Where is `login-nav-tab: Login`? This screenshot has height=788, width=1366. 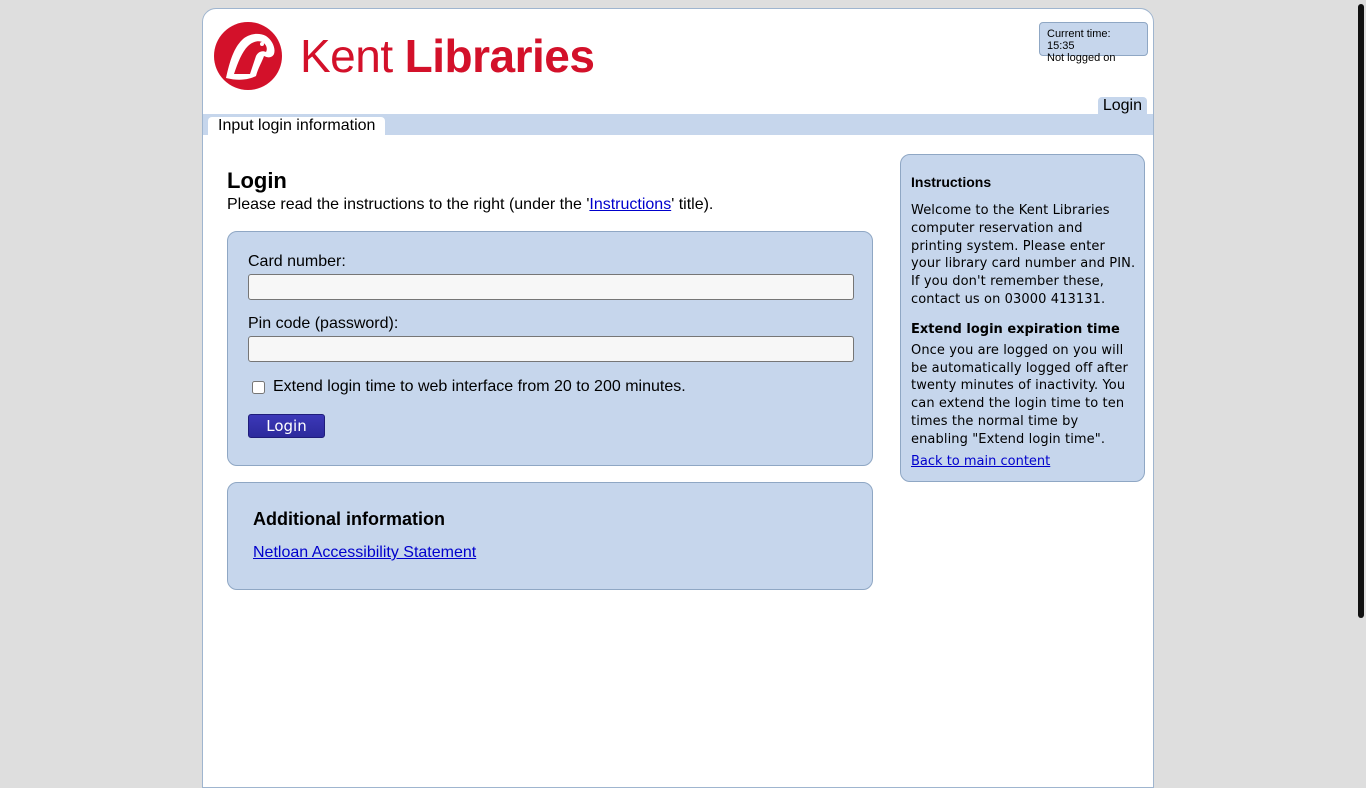
login-nav-tab: Login is located at coordinates (1122, 106).